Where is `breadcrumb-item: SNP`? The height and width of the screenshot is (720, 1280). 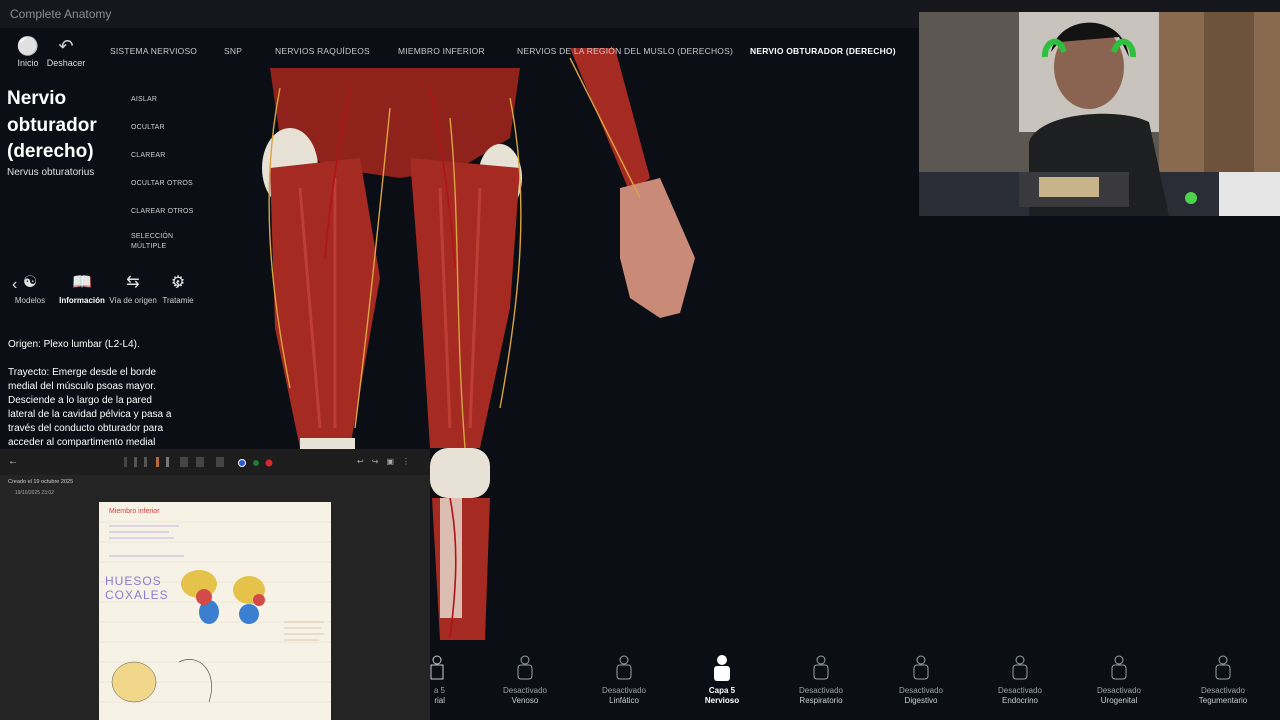 breadcrumb-item: SNP is located at coordinates (233, 51).